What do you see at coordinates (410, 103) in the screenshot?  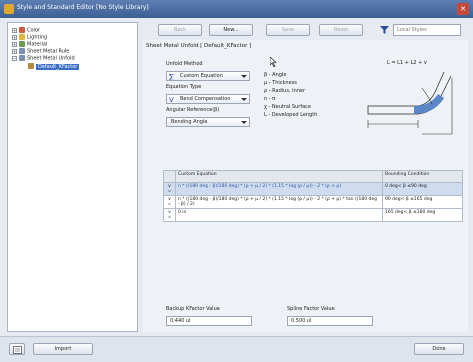 I see `bend-diagram` at bounding box center [410, 103].